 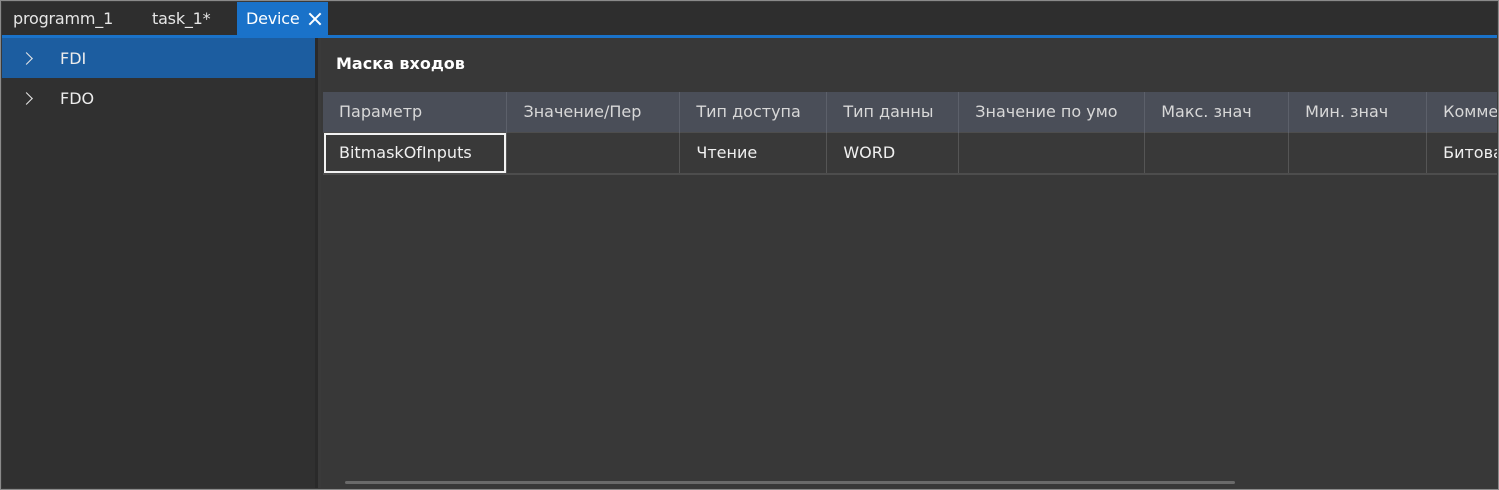 I want to click on horizontal-scrollbar, so click(x=790, y=482).